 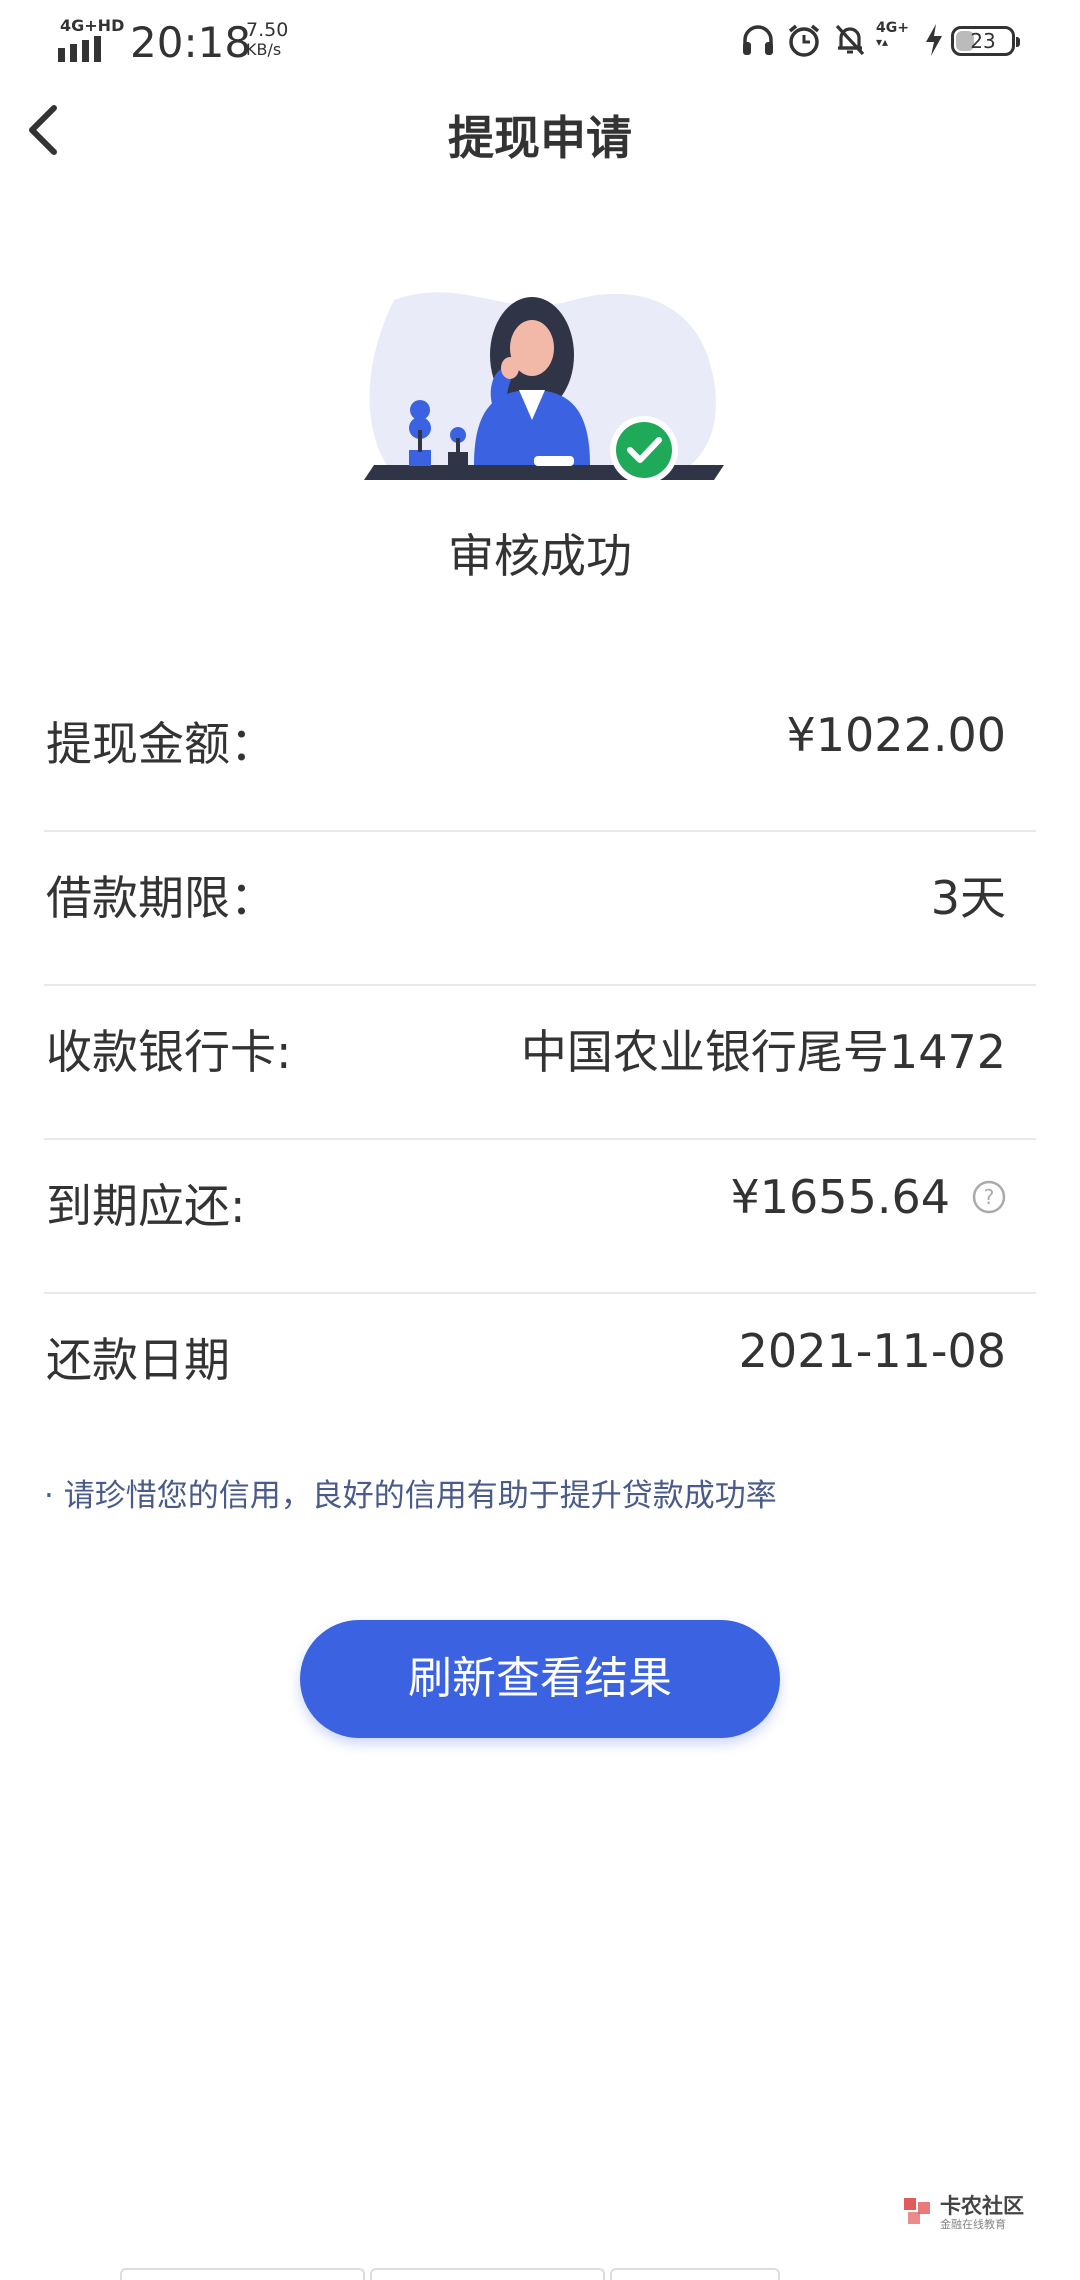 I want to click on battery-icon: 23, so click(x=985, y=41).